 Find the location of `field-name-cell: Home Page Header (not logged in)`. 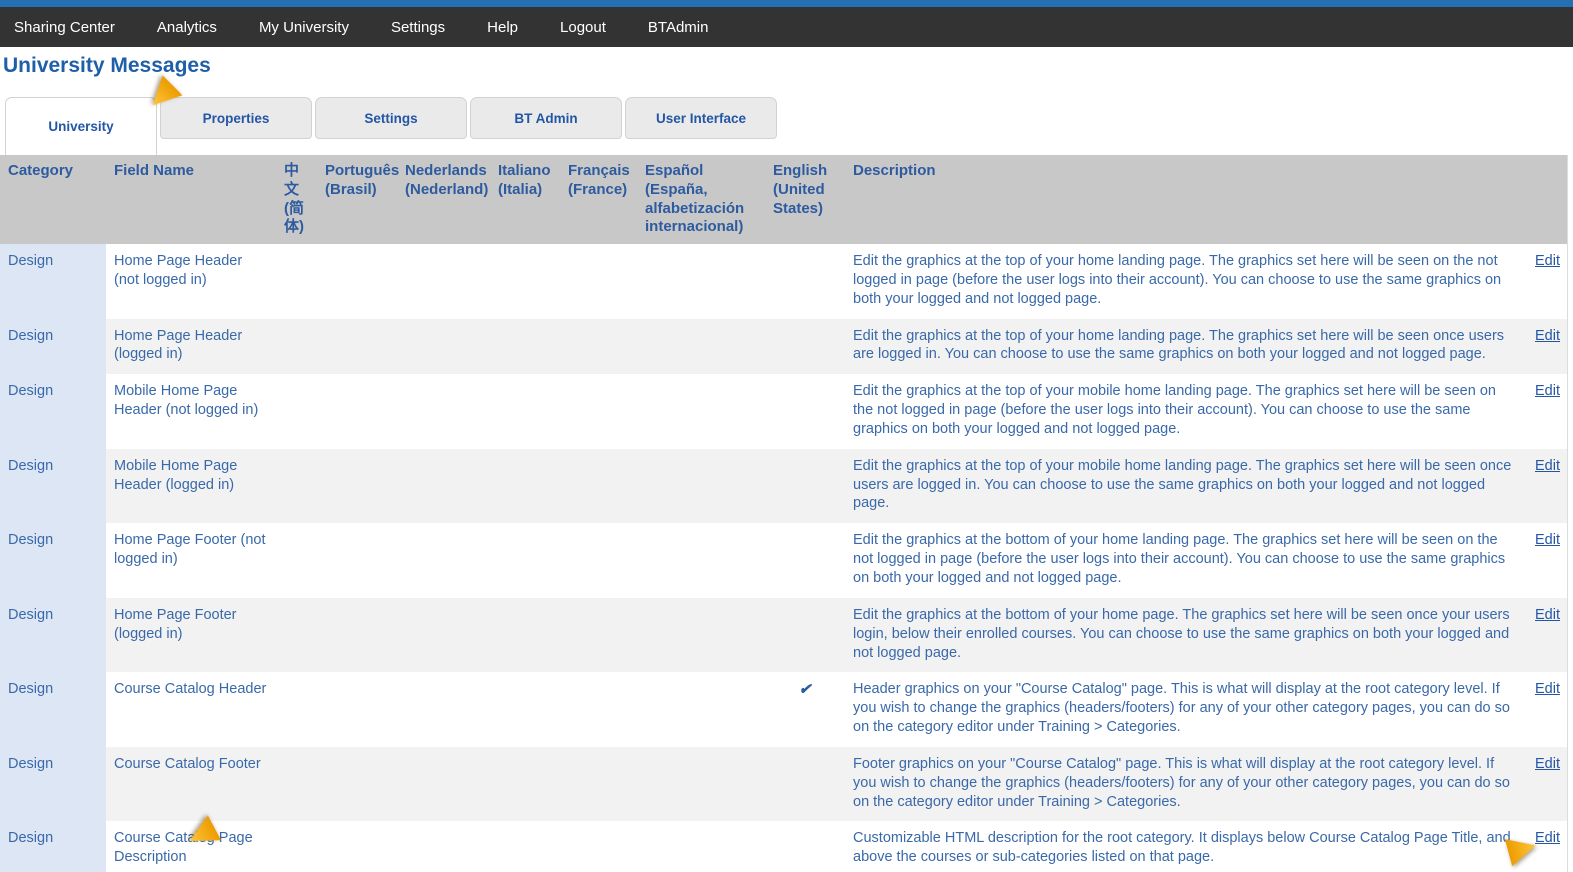

field-name-cell: Home Page Header (not logged in) is located at coordinates (178, 270).